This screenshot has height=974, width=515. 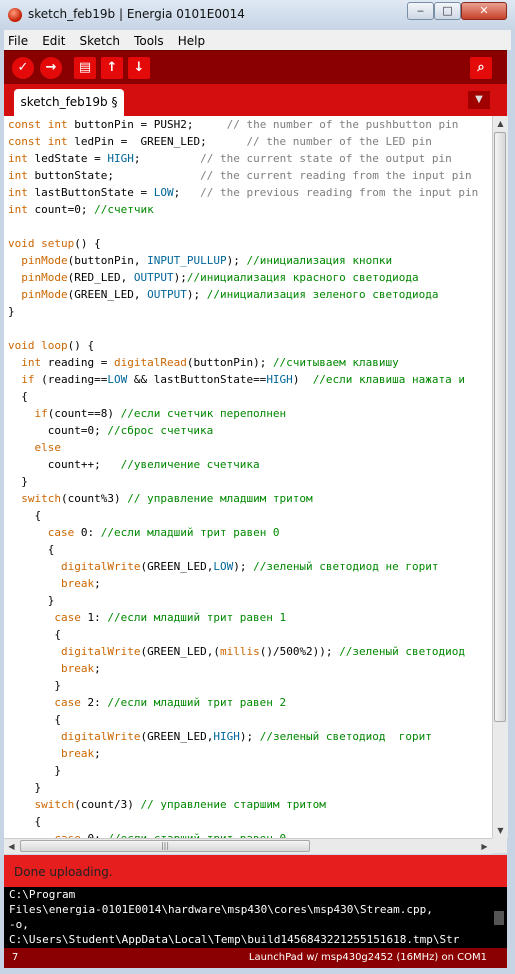 What do you see at coordinates (67, 158) in the screenshot?
I see `code-token: ledState =` at bounding box center [67, 158].